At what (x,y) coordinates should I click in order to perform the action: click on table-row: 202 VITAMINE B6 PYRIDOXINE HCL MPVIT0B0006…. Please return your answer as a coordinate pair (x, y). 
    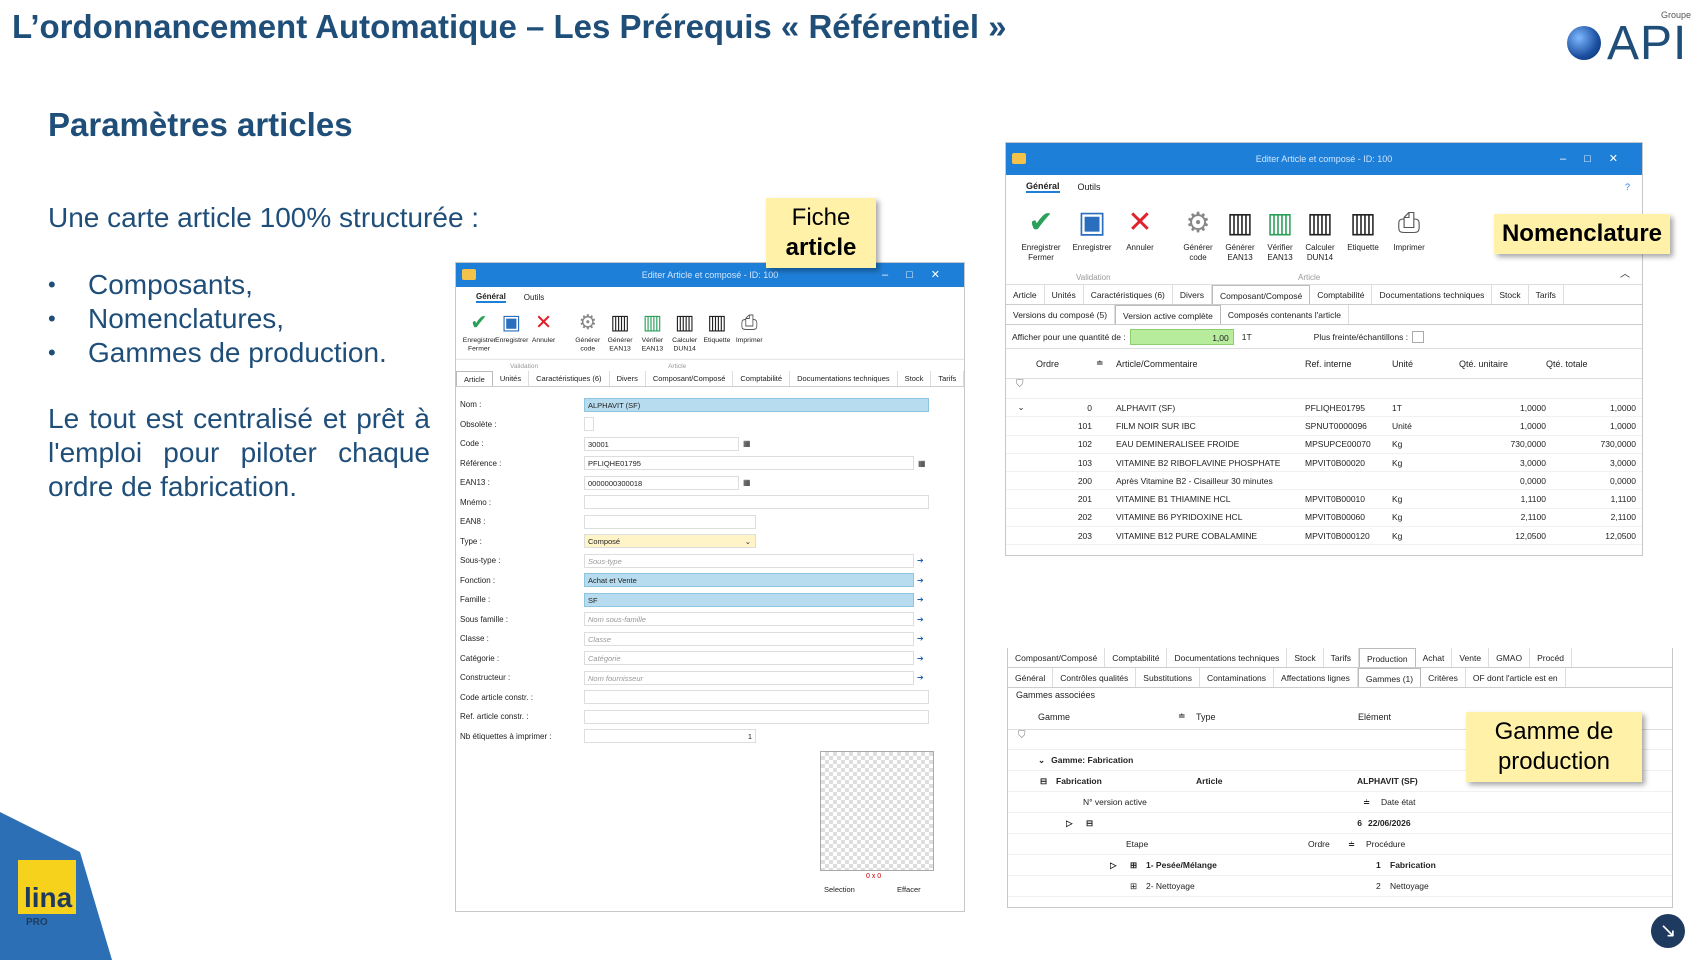
    Looking at the image, I should click on (1324, 518).